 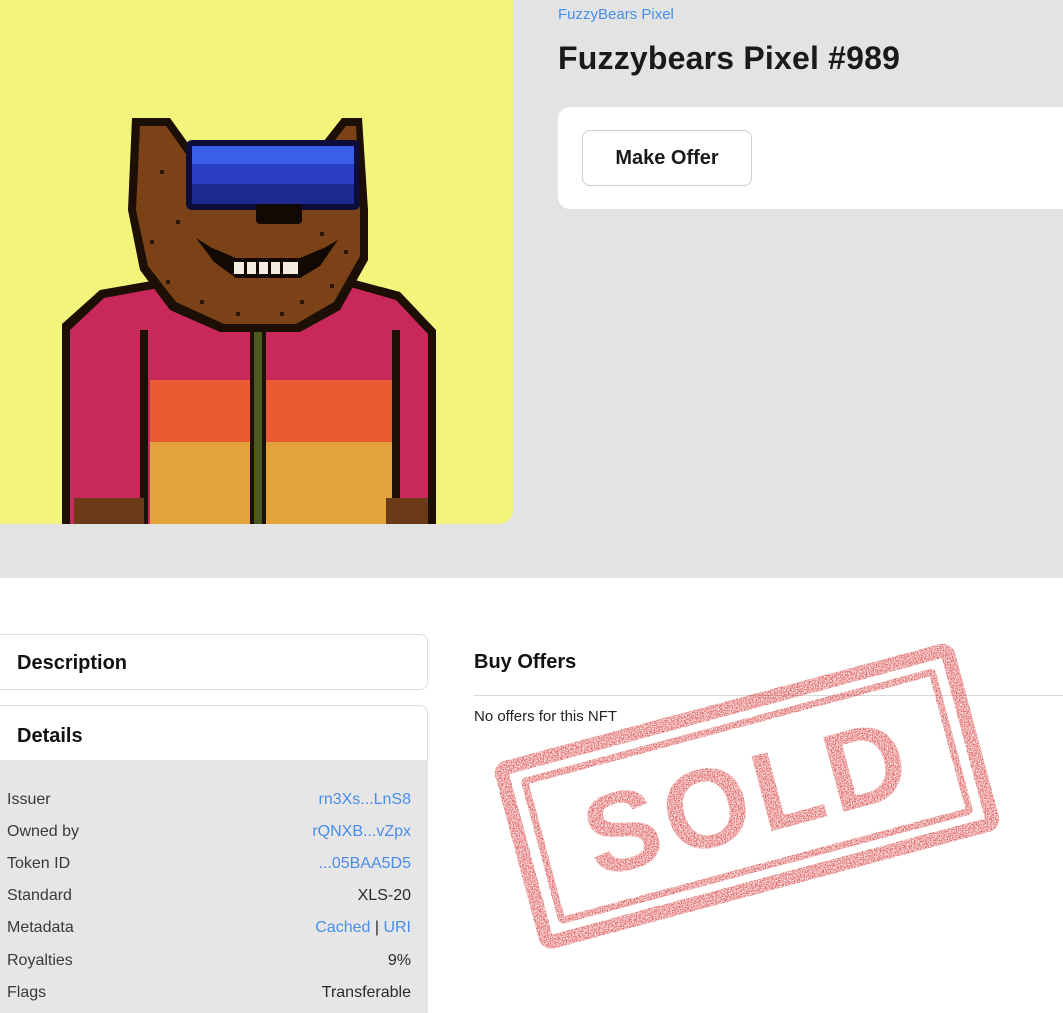 What do you see at coordinates (209, 805) in the screenshot?
I see `detail-row-issuer: Issuer rn3Xs...LnS8` at bounding box center [209, 805].